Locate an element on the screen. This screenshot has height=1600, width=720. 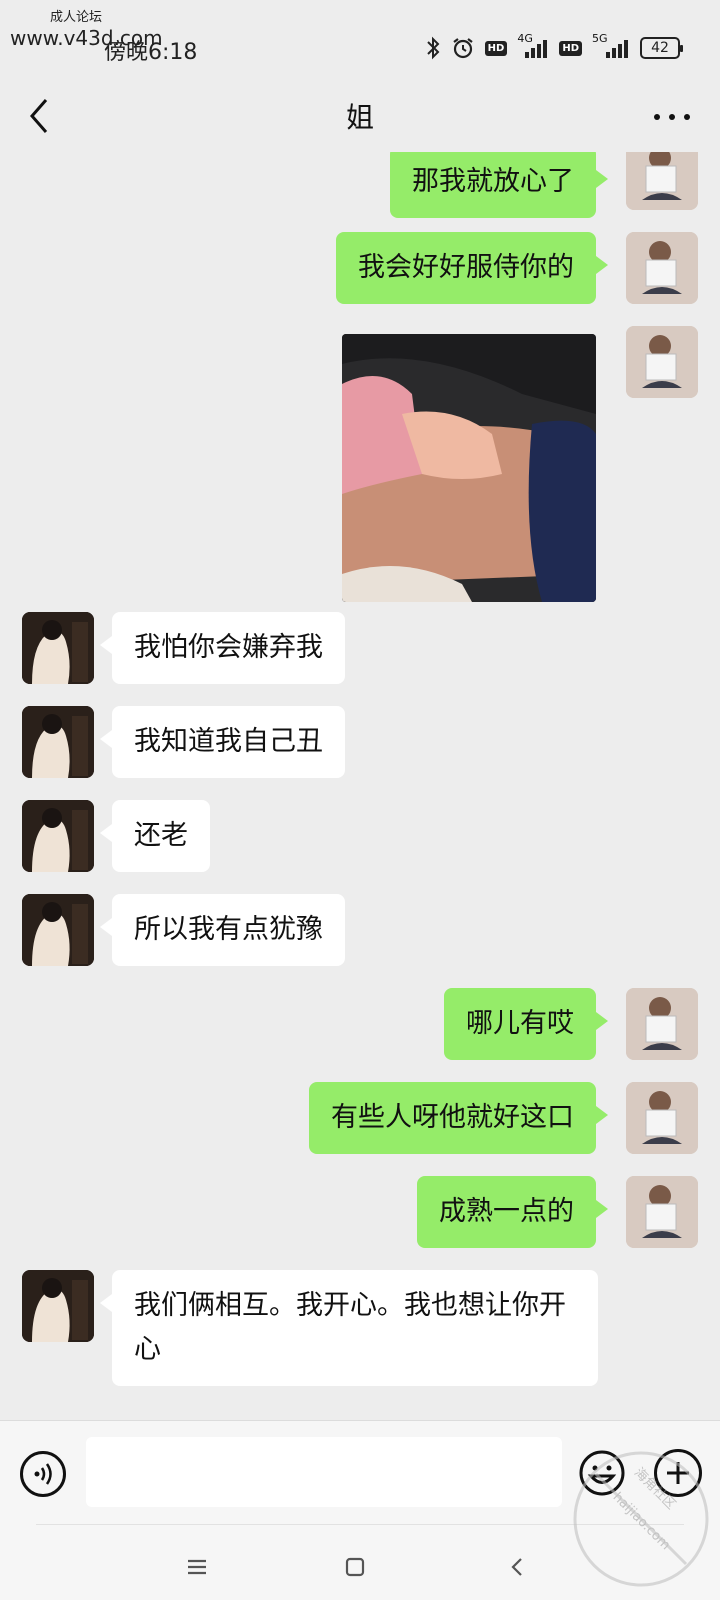
signal-5g: 5G is located at coordinates (611, 46).